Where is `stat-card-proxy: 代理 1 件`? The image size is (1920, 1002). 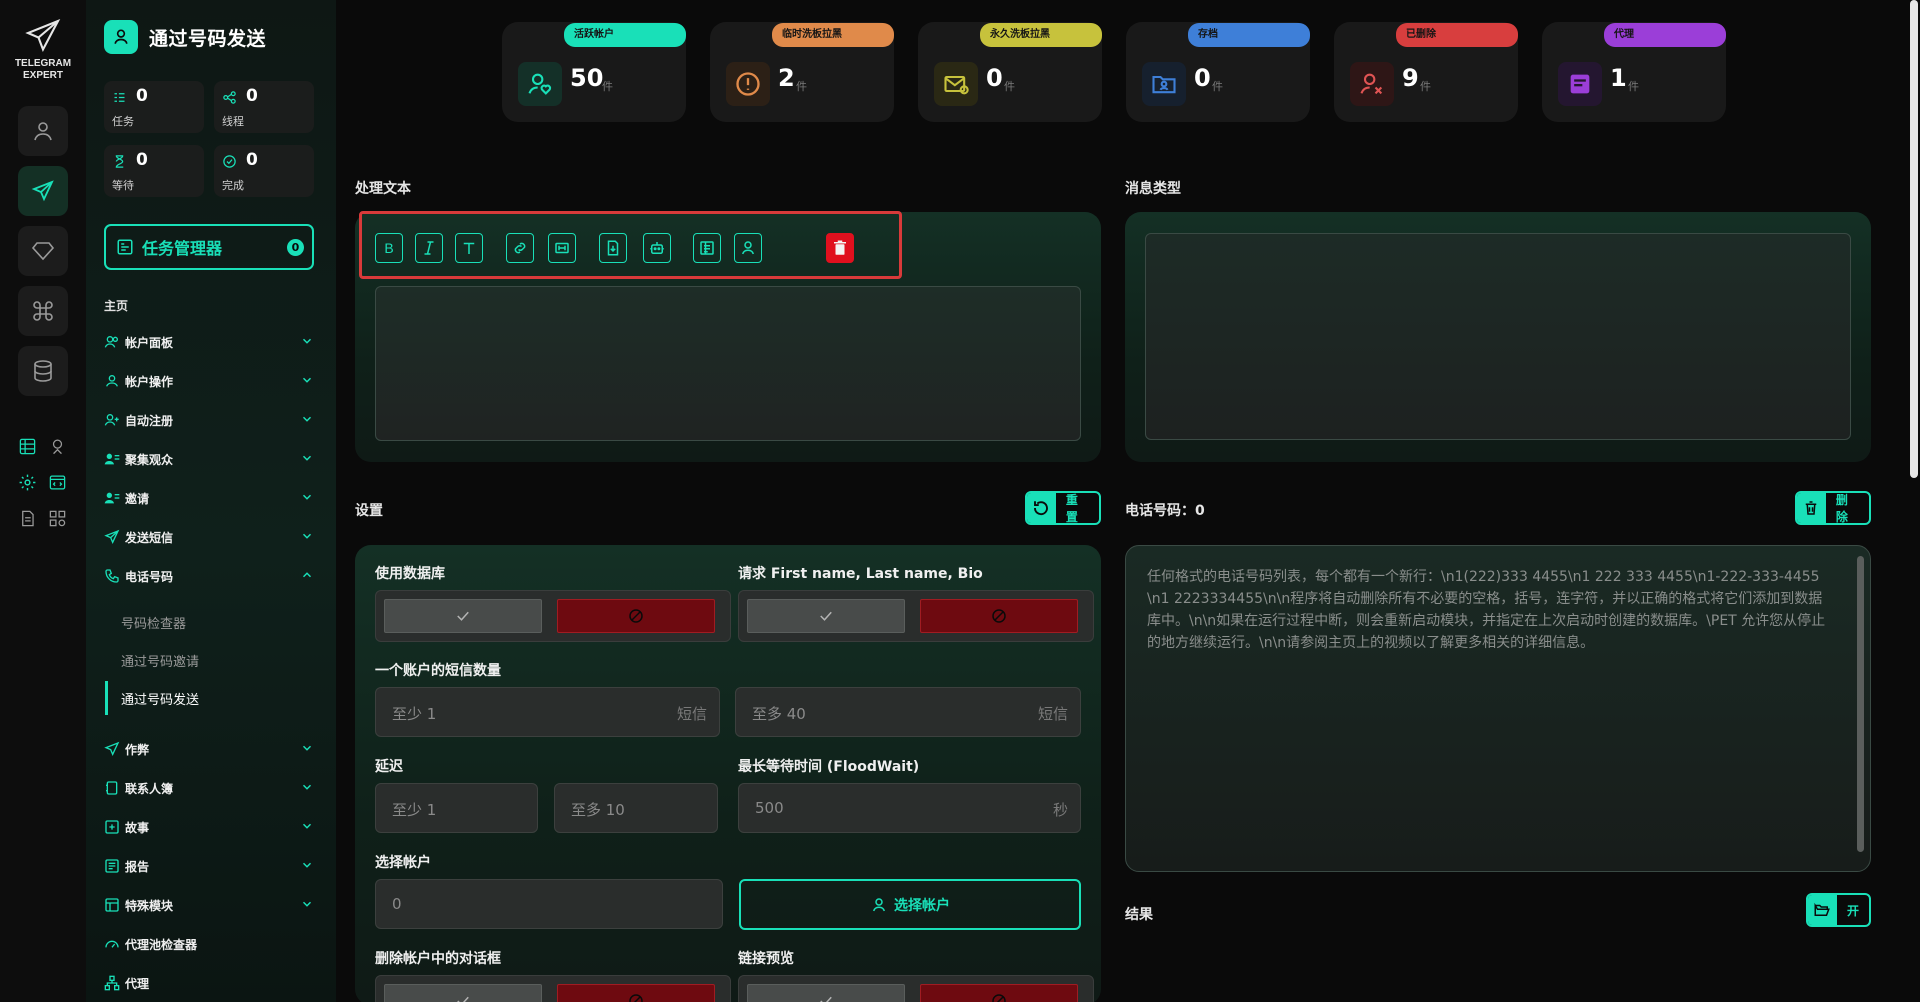 stat-card-proxy: 代理 1 件 is located at coordinates (1634, 72).